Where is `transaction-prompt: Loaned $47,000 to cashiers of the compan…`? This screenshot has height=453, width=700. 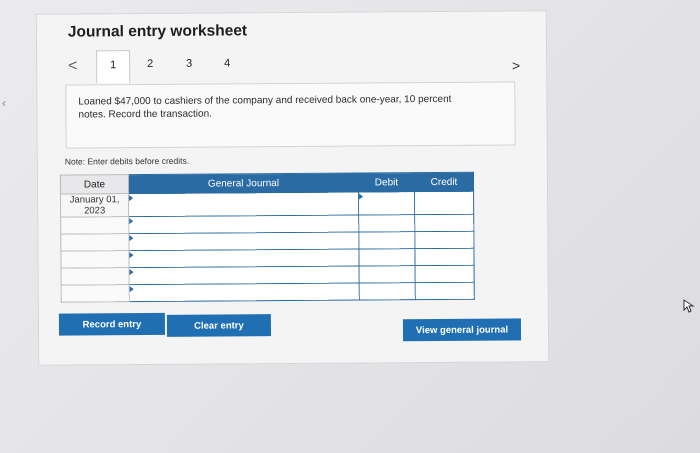
transaction-prompt: Loaned $47,000 to cashiers of the compan… is located at coordinates (265, 107).